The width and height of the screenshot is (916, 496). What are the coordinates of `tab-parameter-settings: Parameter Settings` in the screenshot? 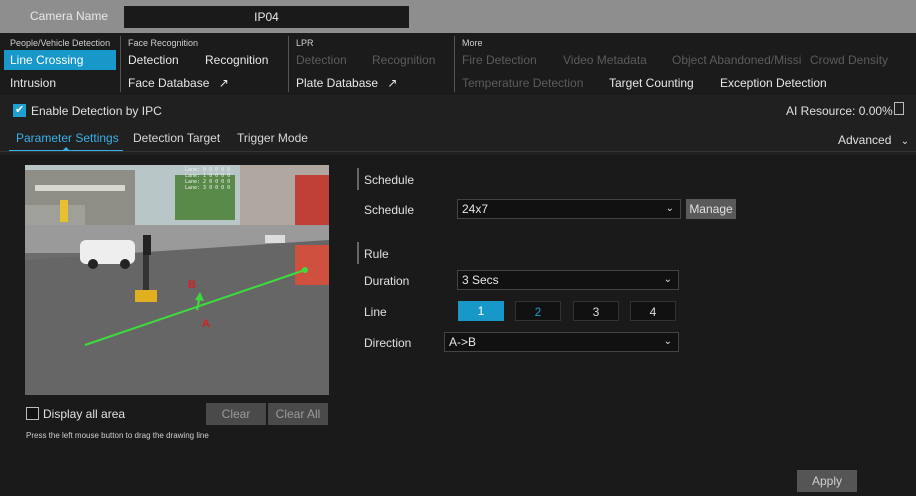 It's located at (67, 138).